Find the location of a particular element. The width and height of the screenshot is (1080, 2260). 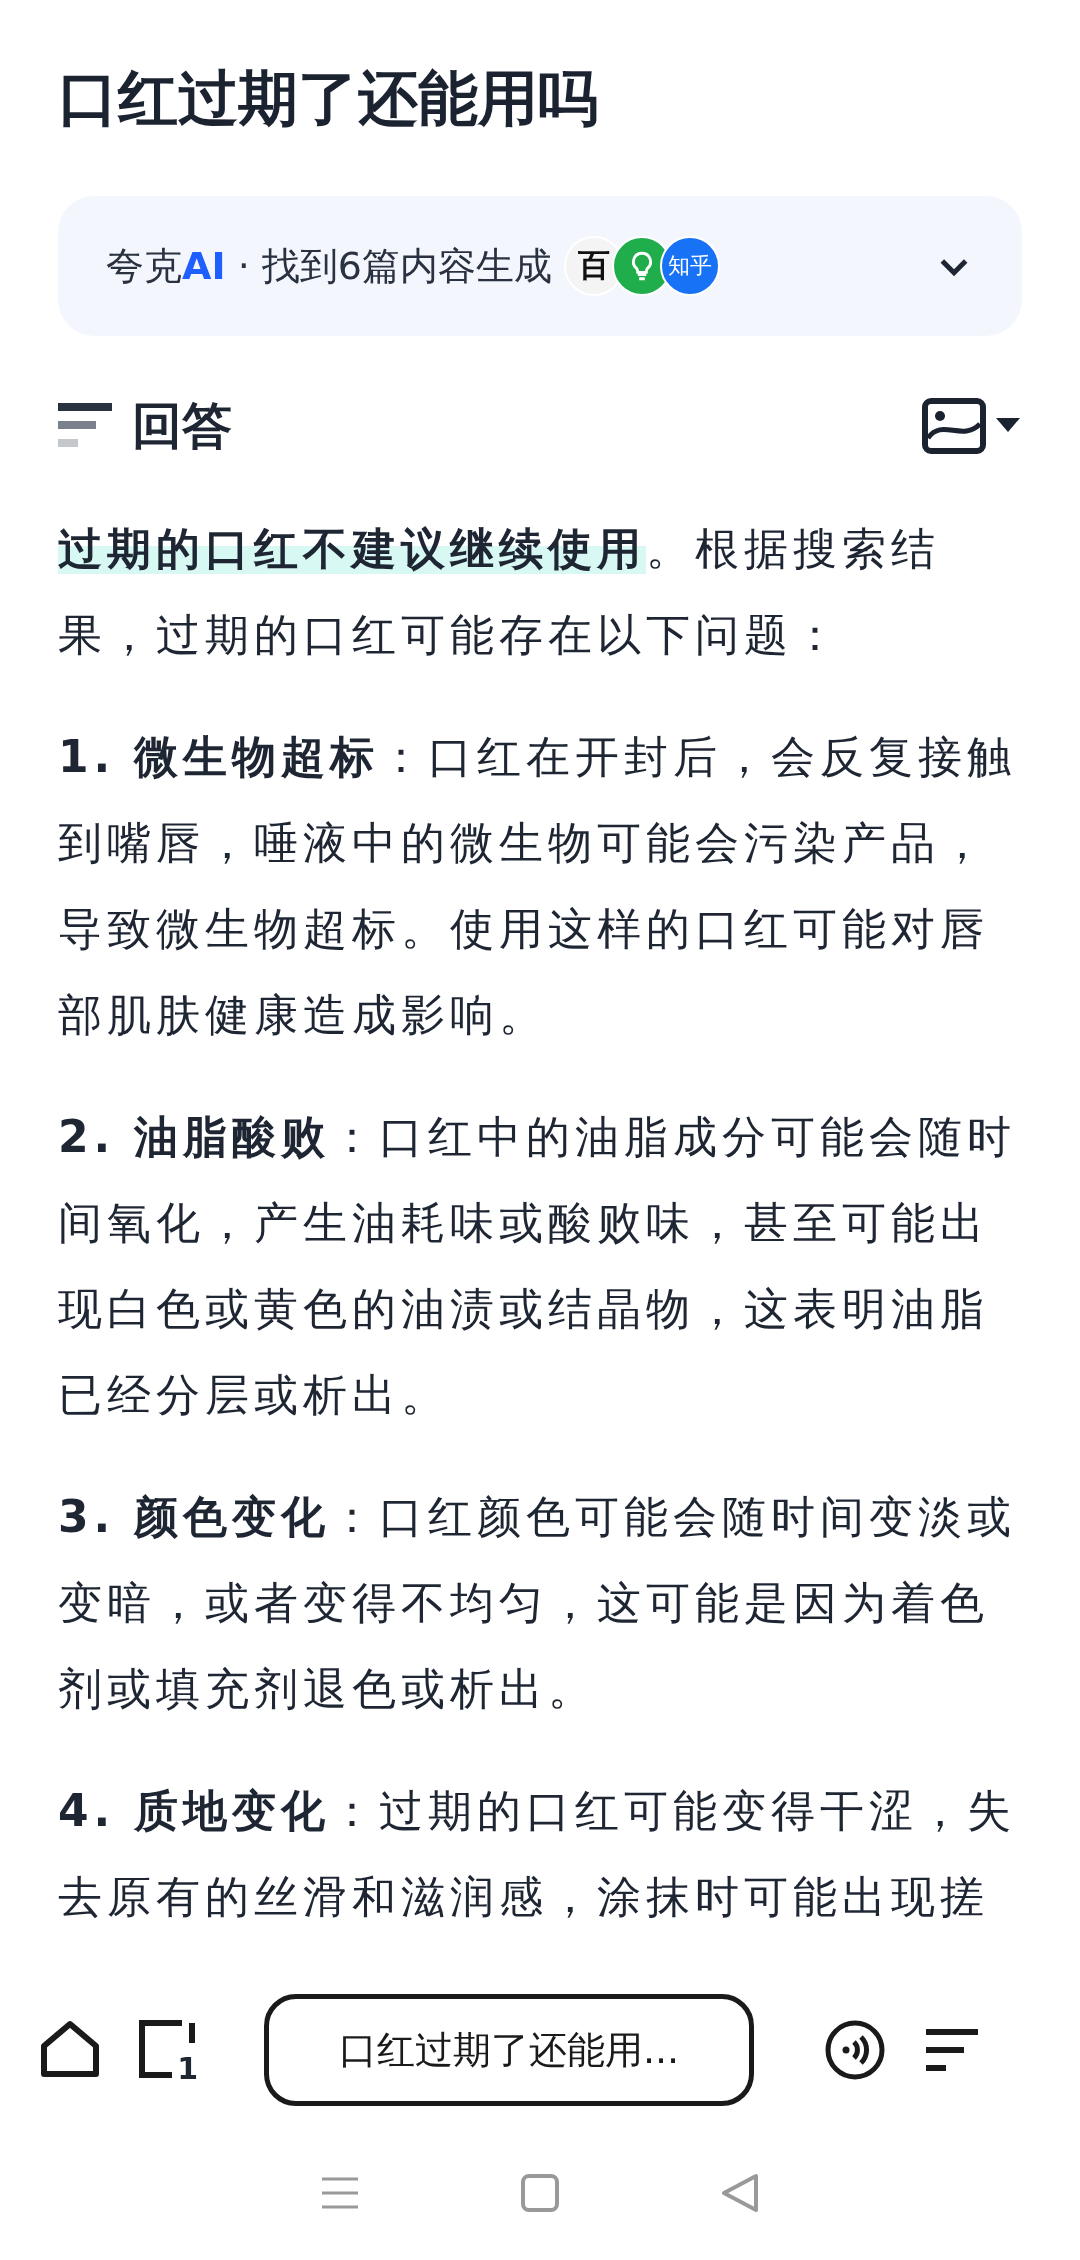

source-card: 夸克AI · 找到6篇内容生成 百 知乎 is located at coordinates (540, 266).